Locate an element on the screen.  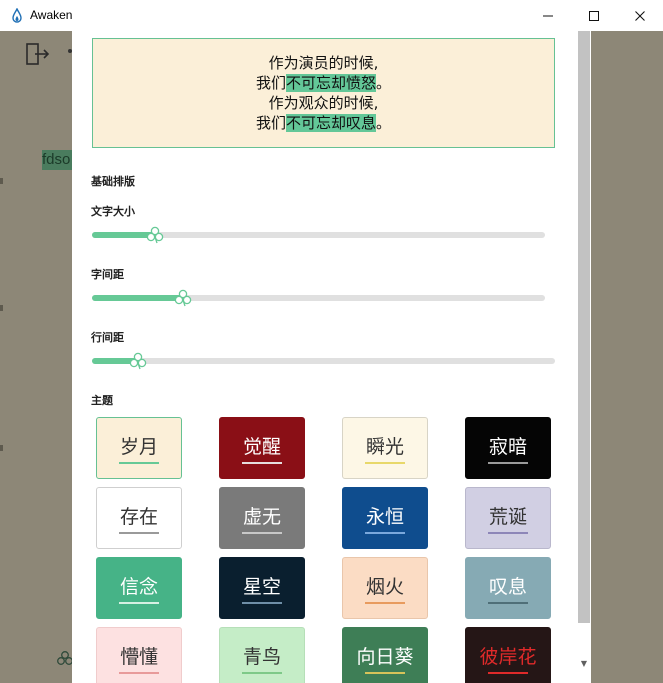
window-title: Awaken is located at coordinates (51, 15).